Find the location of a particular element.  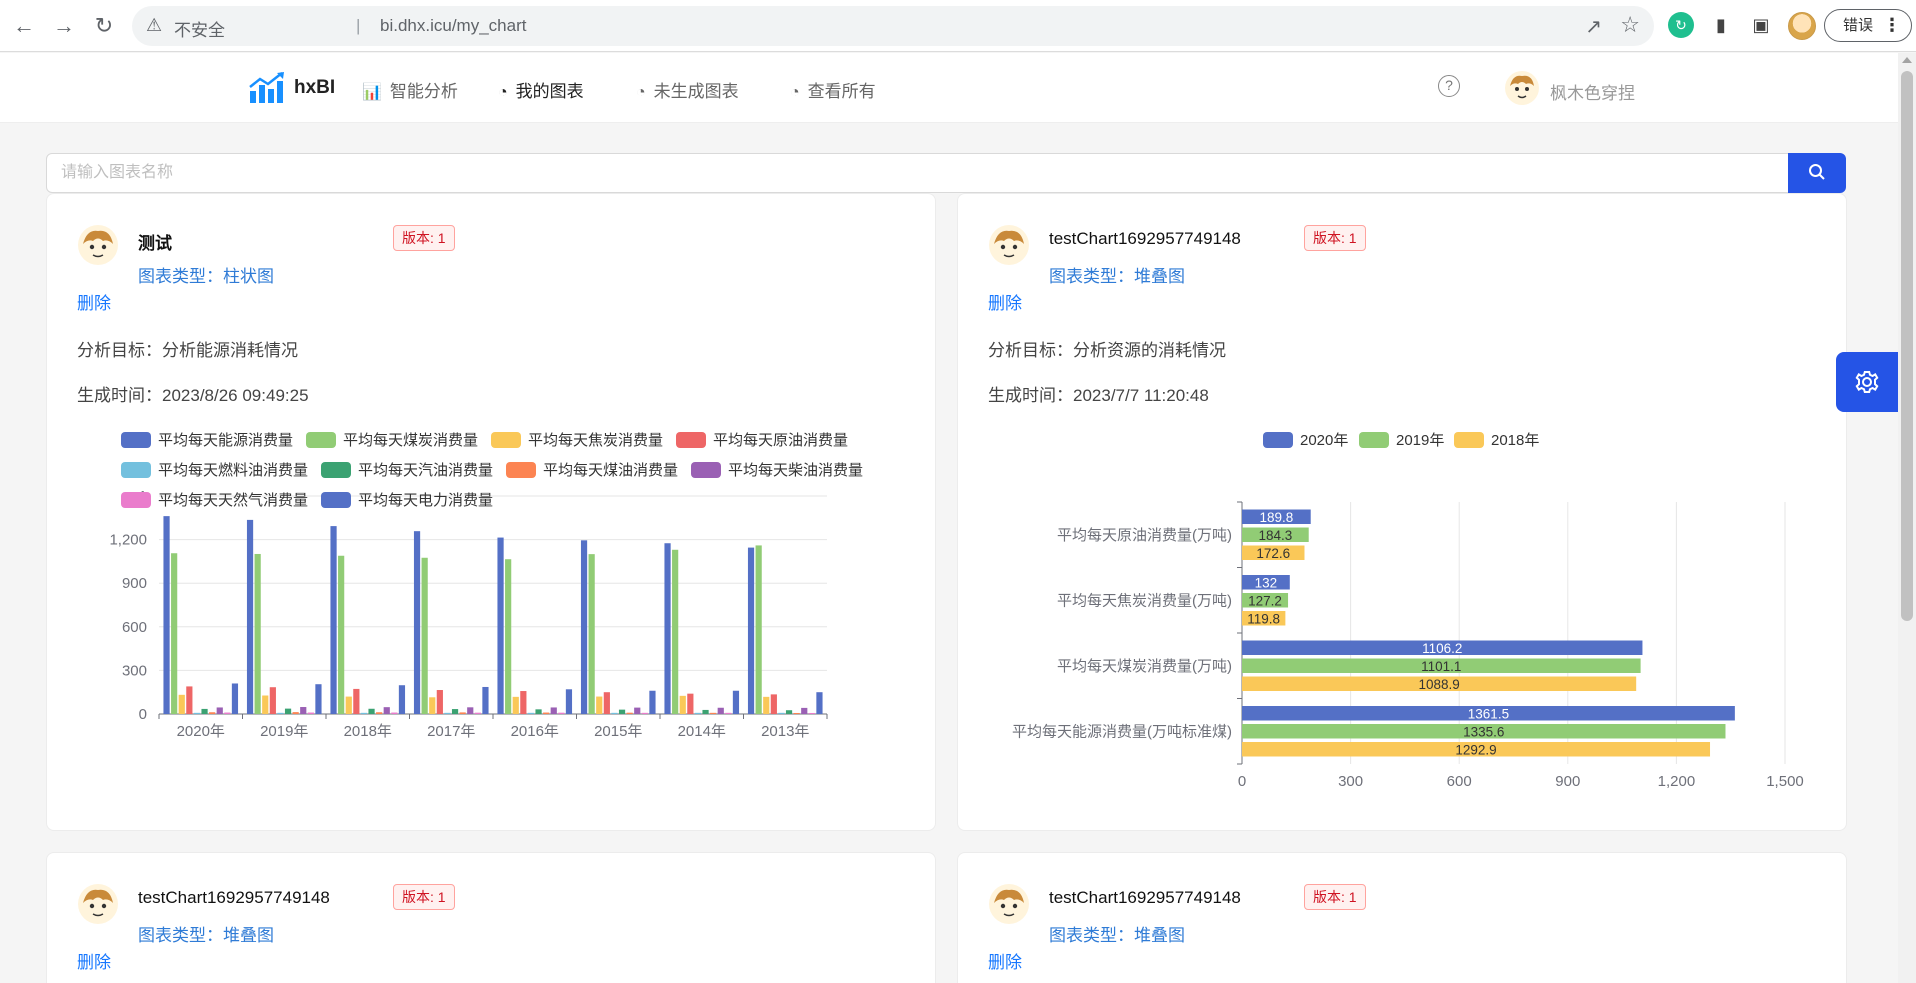

reload-icon: ↻ is located at coordinates (104, 26).